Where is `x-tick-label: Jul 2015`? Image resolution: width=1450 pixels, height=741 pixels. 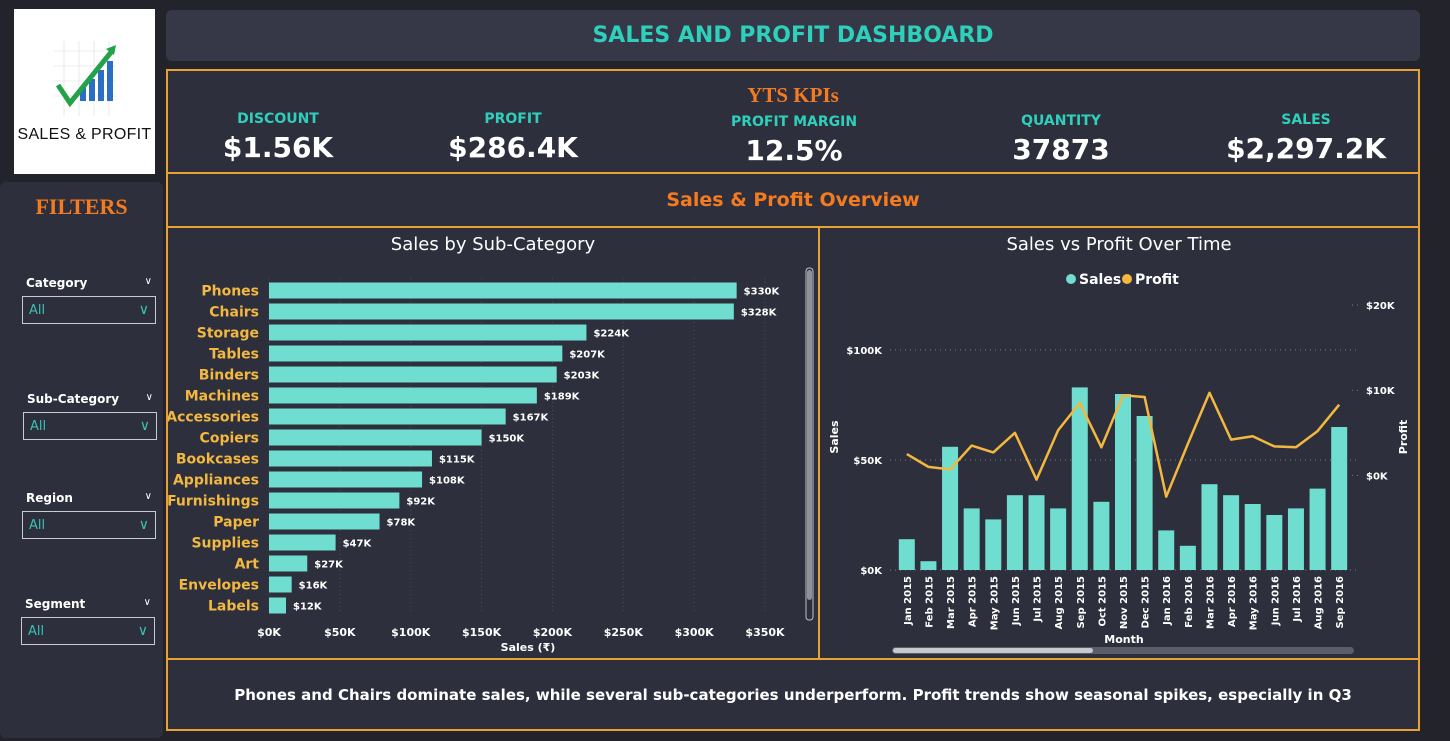 x-tick-label: Jul 2015 is located at coordinates (1038, 599).